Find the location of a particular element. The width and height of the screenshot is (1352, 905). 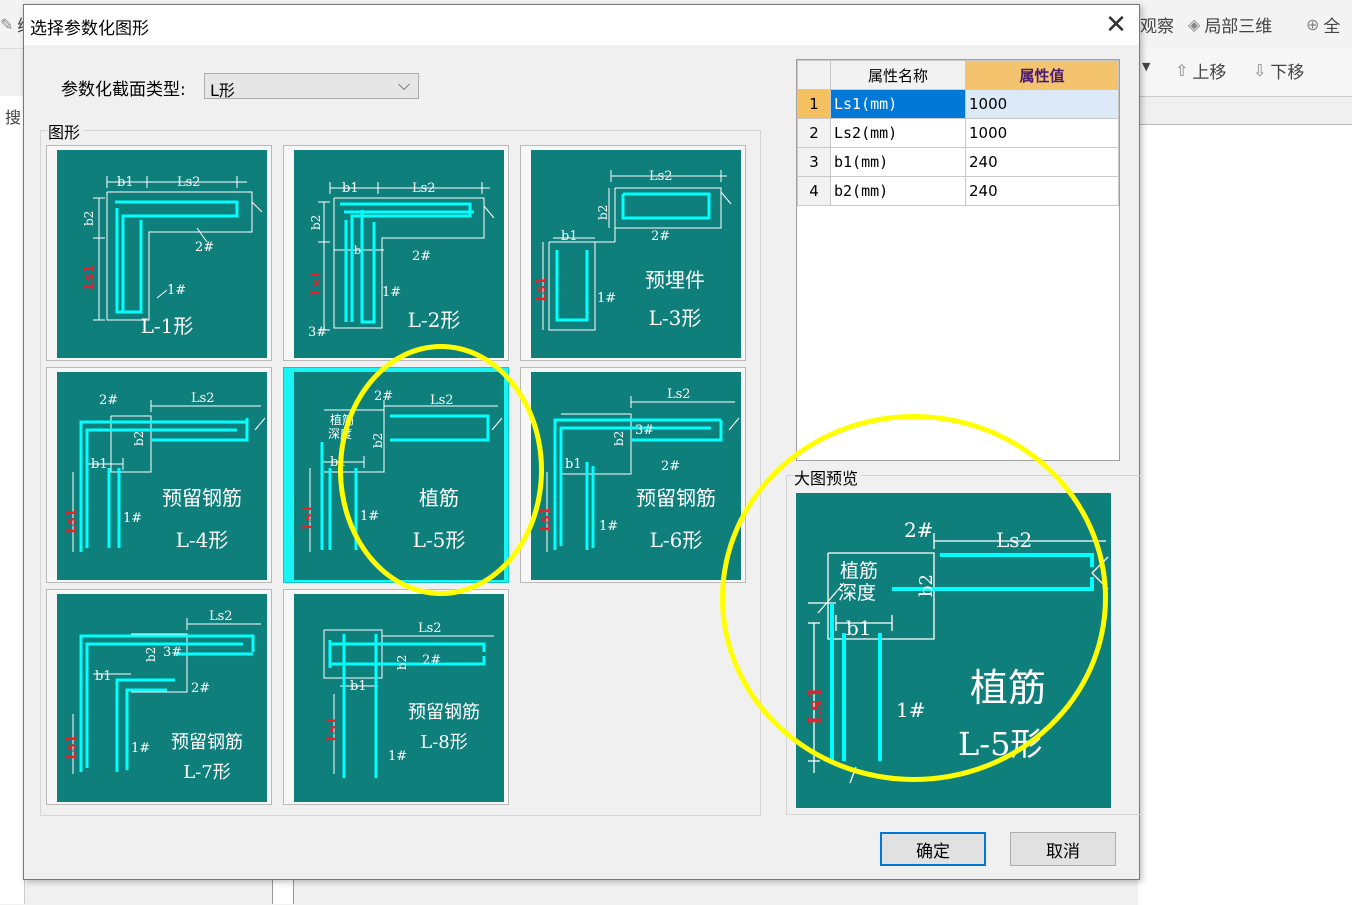

shape-tile-l4: 2# Ls2 b2 b1 Ls1 1# 预留钢筋 L-4形 is located at coordinates (159, 475).